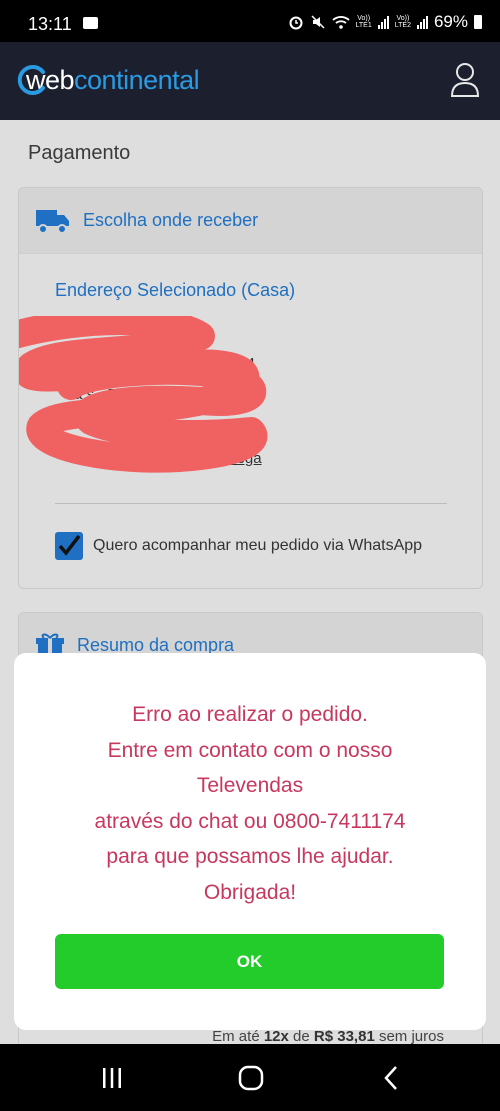 This screenshot has height=1111, width=500. Describe the element at coordinates (31, 80) in the screenshot. I see `logo-swoosh-icon` at that location.